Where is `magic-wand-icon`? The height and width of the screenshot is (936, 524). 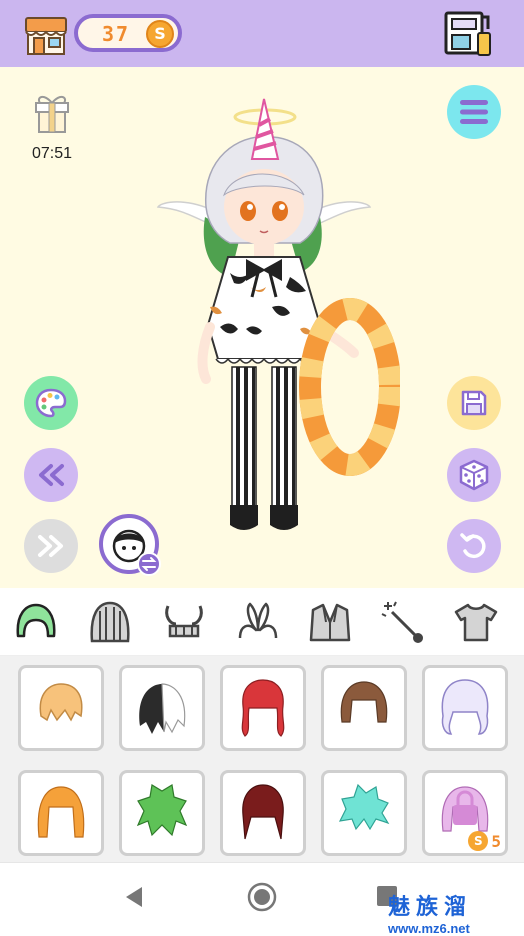 magic-wand-icon is located at coordinates (402, 622).